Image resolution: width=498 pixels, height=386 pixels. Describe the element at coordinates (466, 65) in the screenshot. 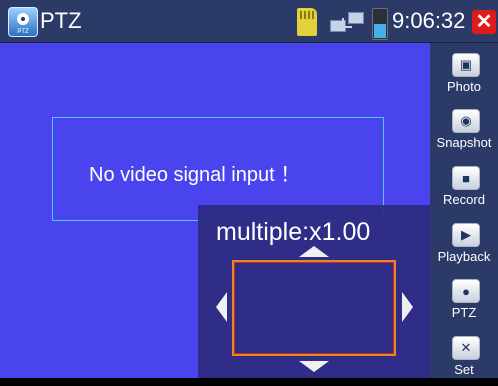

I see `photo-icon: ▣` at that location.